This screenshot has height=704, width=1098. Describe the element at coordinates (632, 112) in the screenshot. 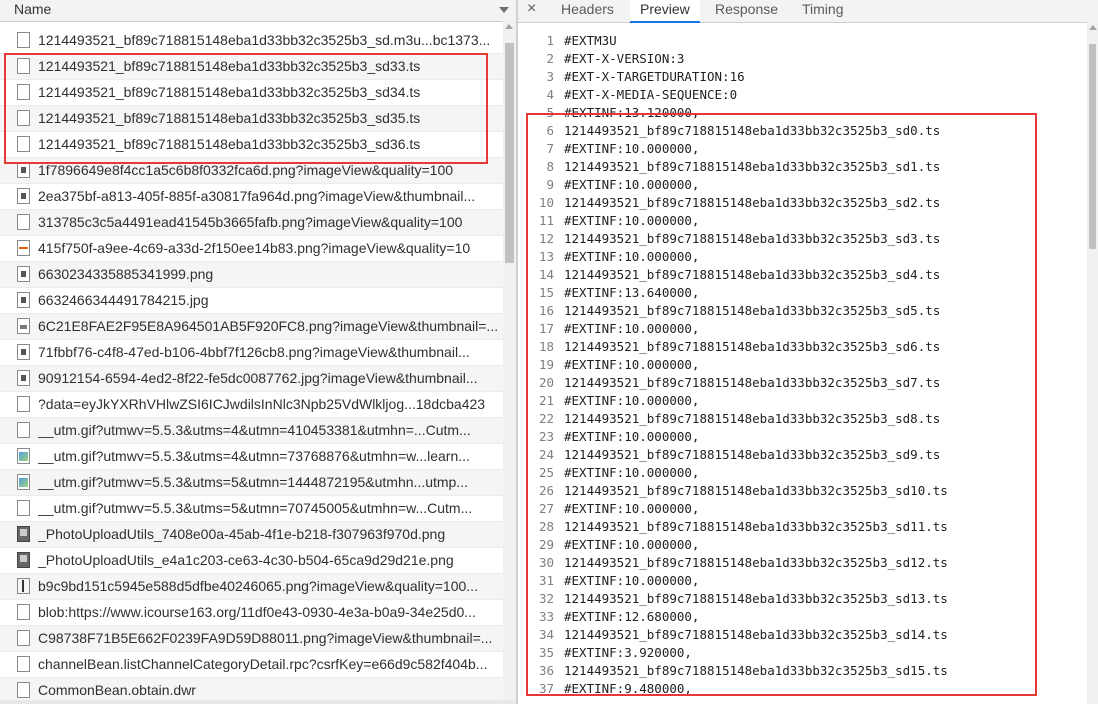

I see `line-text: #EXTINF:13.120000,` at that location.